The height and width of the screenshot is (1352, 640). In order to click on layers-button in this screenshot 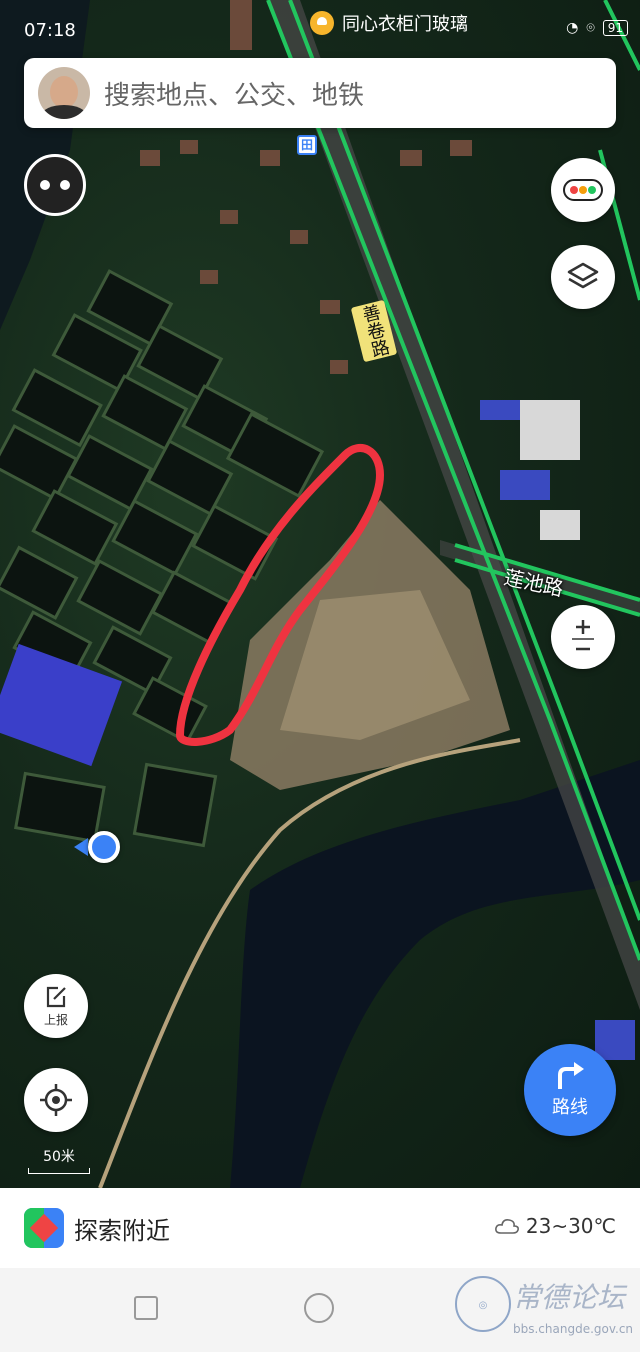, I will do `click(583, 277)`.